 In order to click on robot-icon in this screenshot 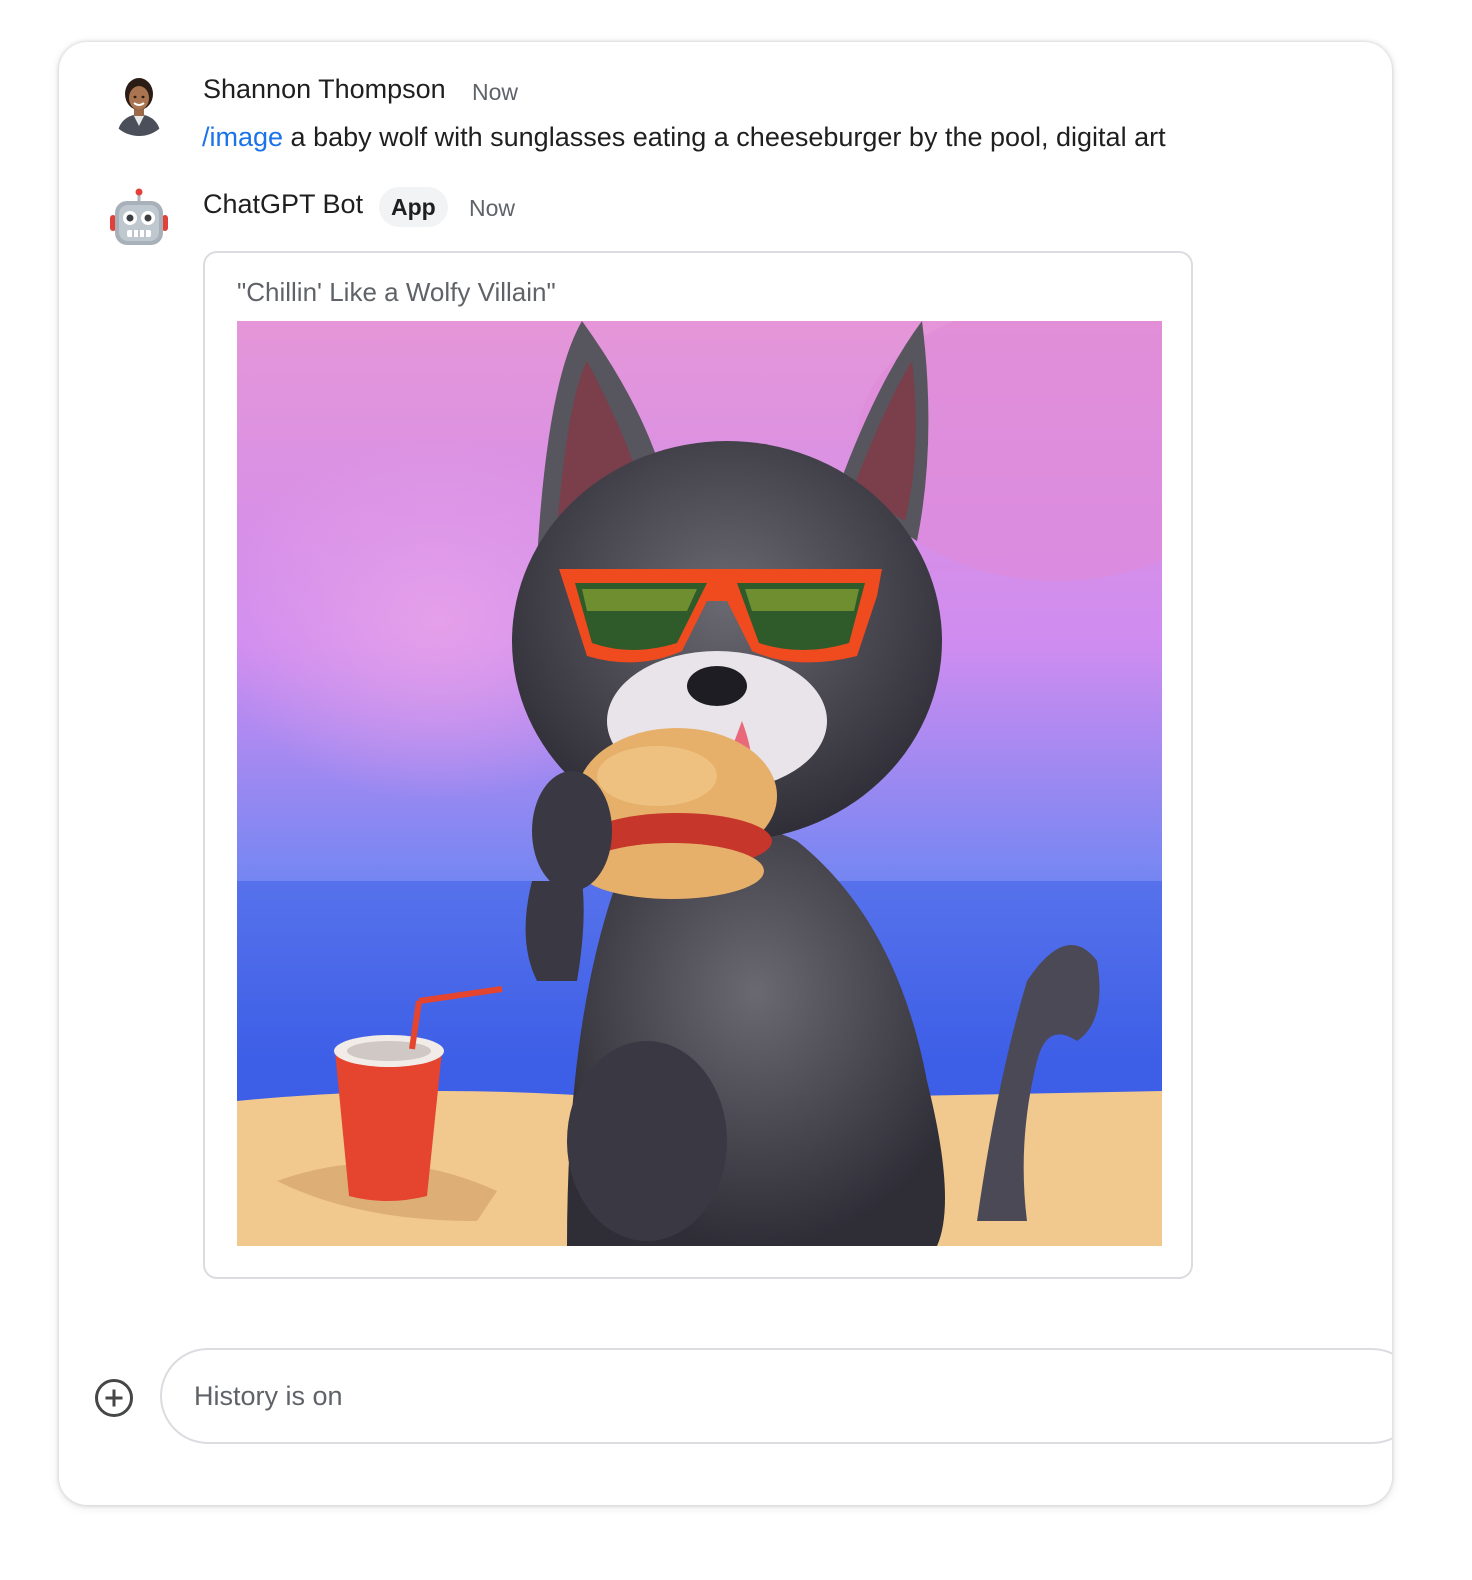, I will do `click(139, 219)`.